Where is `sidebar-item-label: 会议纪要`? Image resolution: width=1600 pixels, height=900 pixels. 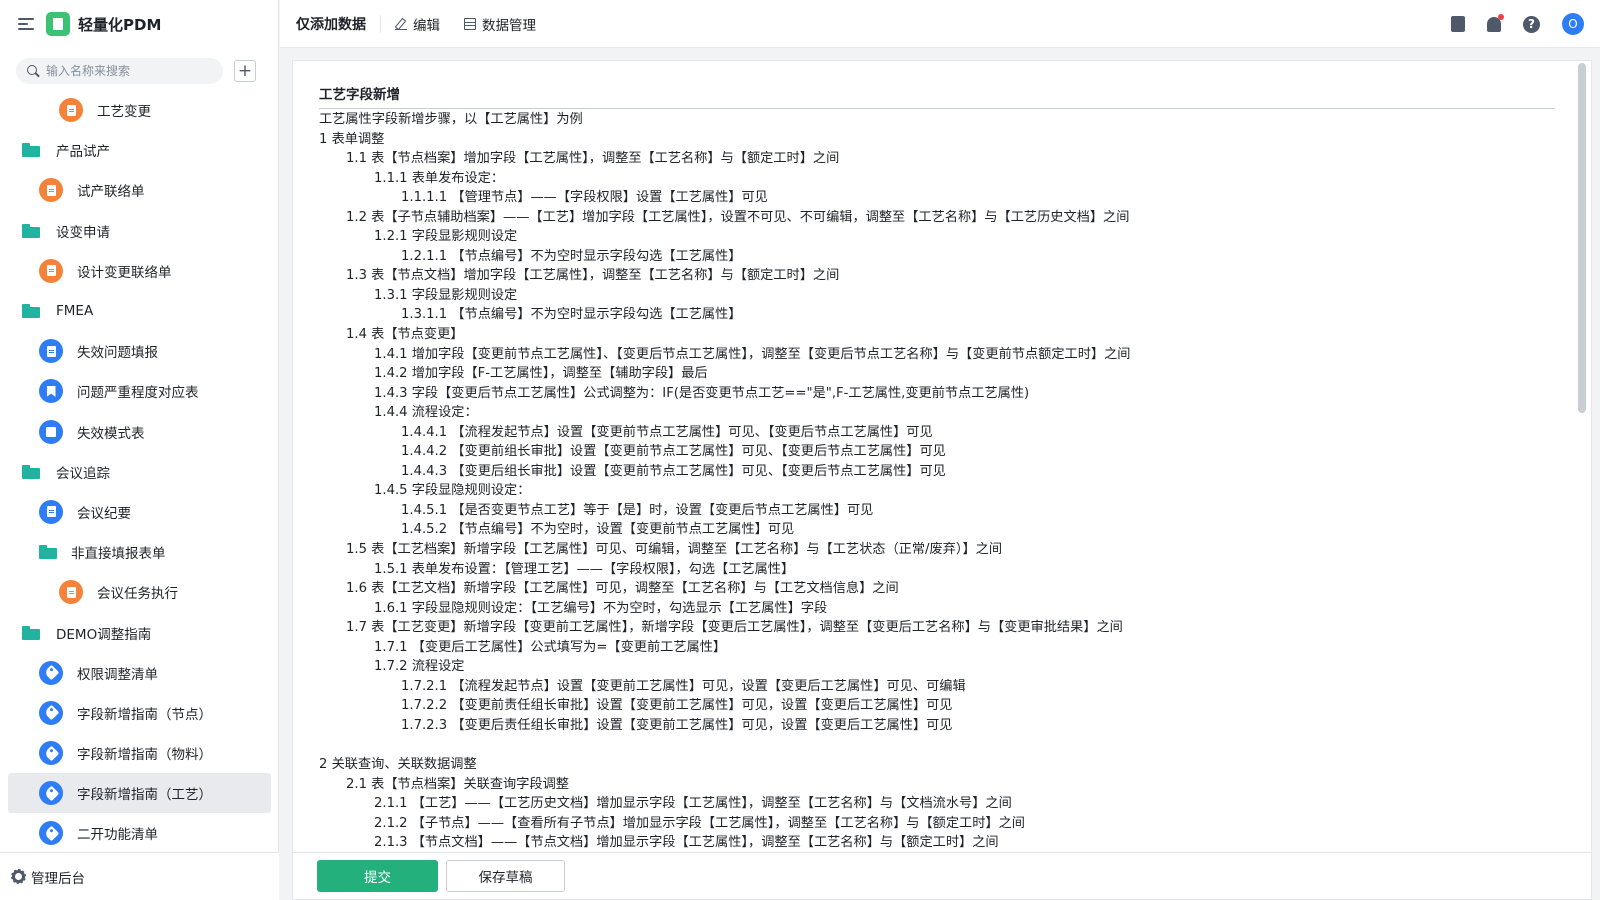 sidebar-item-label: 会议纪要 is located at coordinates (104, 513).